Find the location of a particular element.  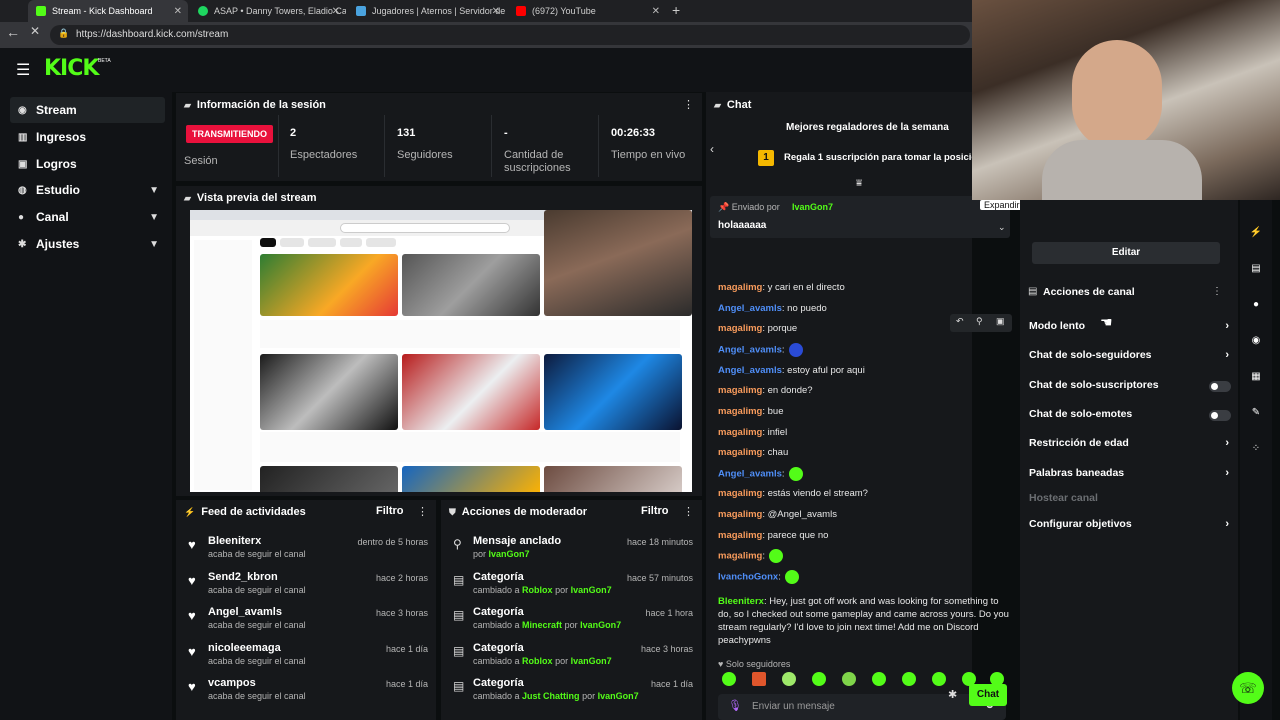

chat-username: Bleeniterx is located at coordinates (741, 601).